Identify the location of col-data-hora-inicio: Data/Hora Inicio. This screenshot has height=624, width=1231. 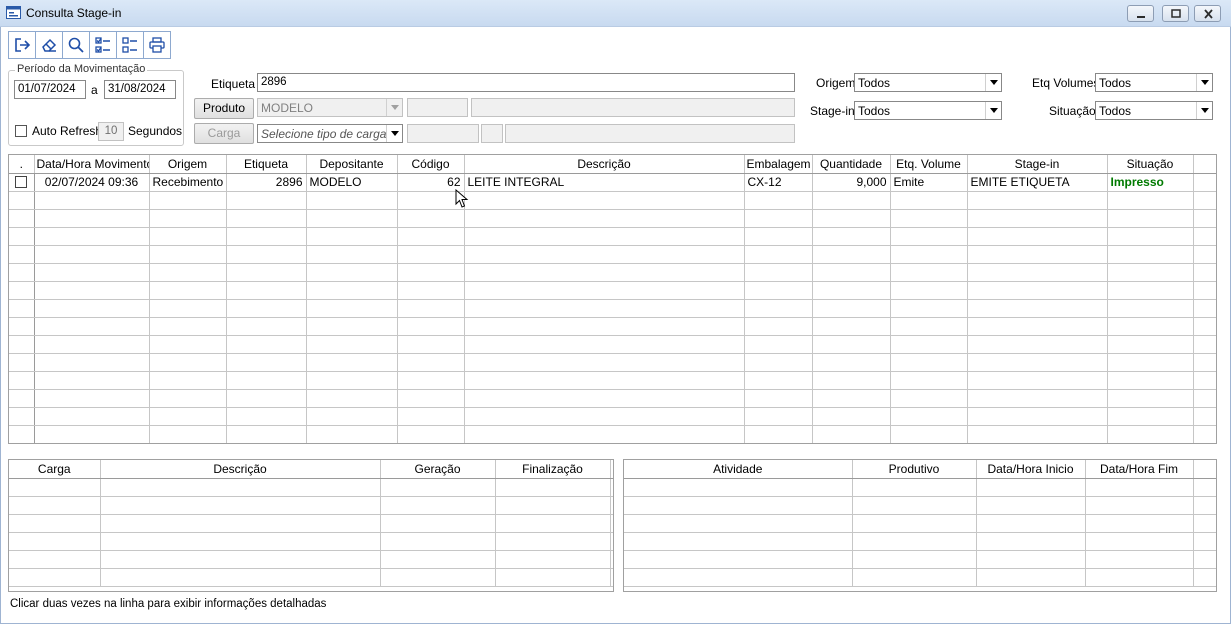
(1031, 469).